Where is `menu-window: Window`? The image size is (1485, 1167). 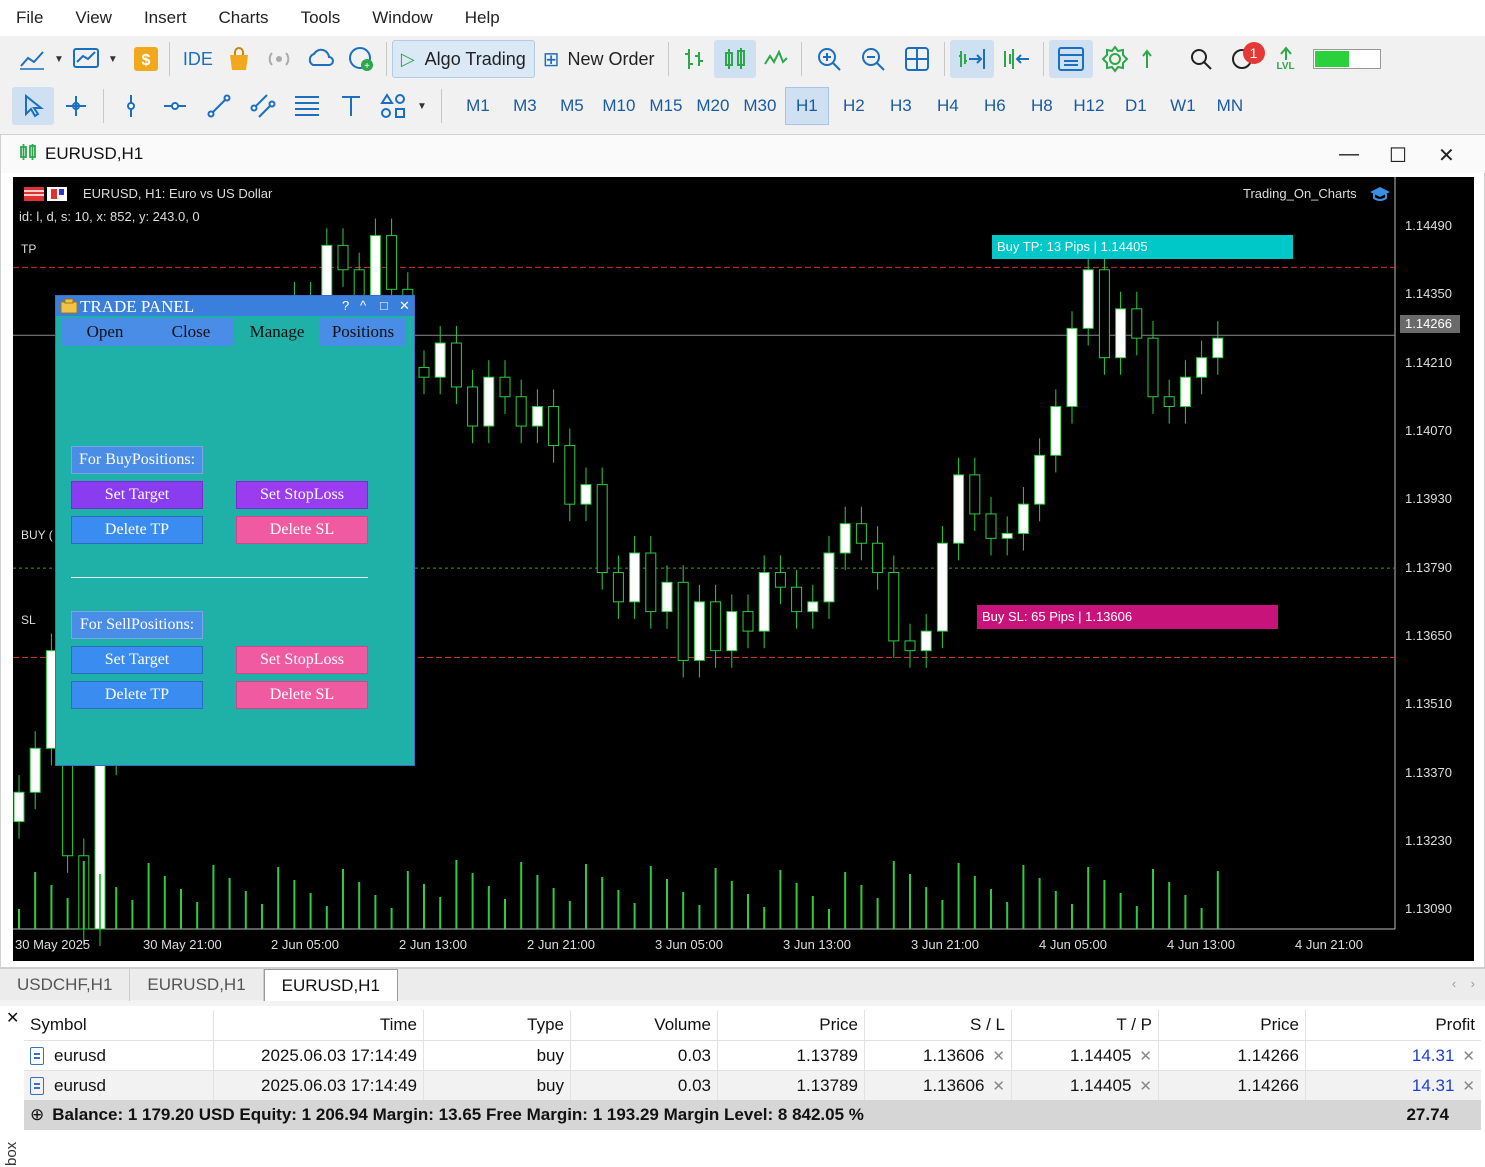 menu-window: Window is located at coordinates (402, 18).